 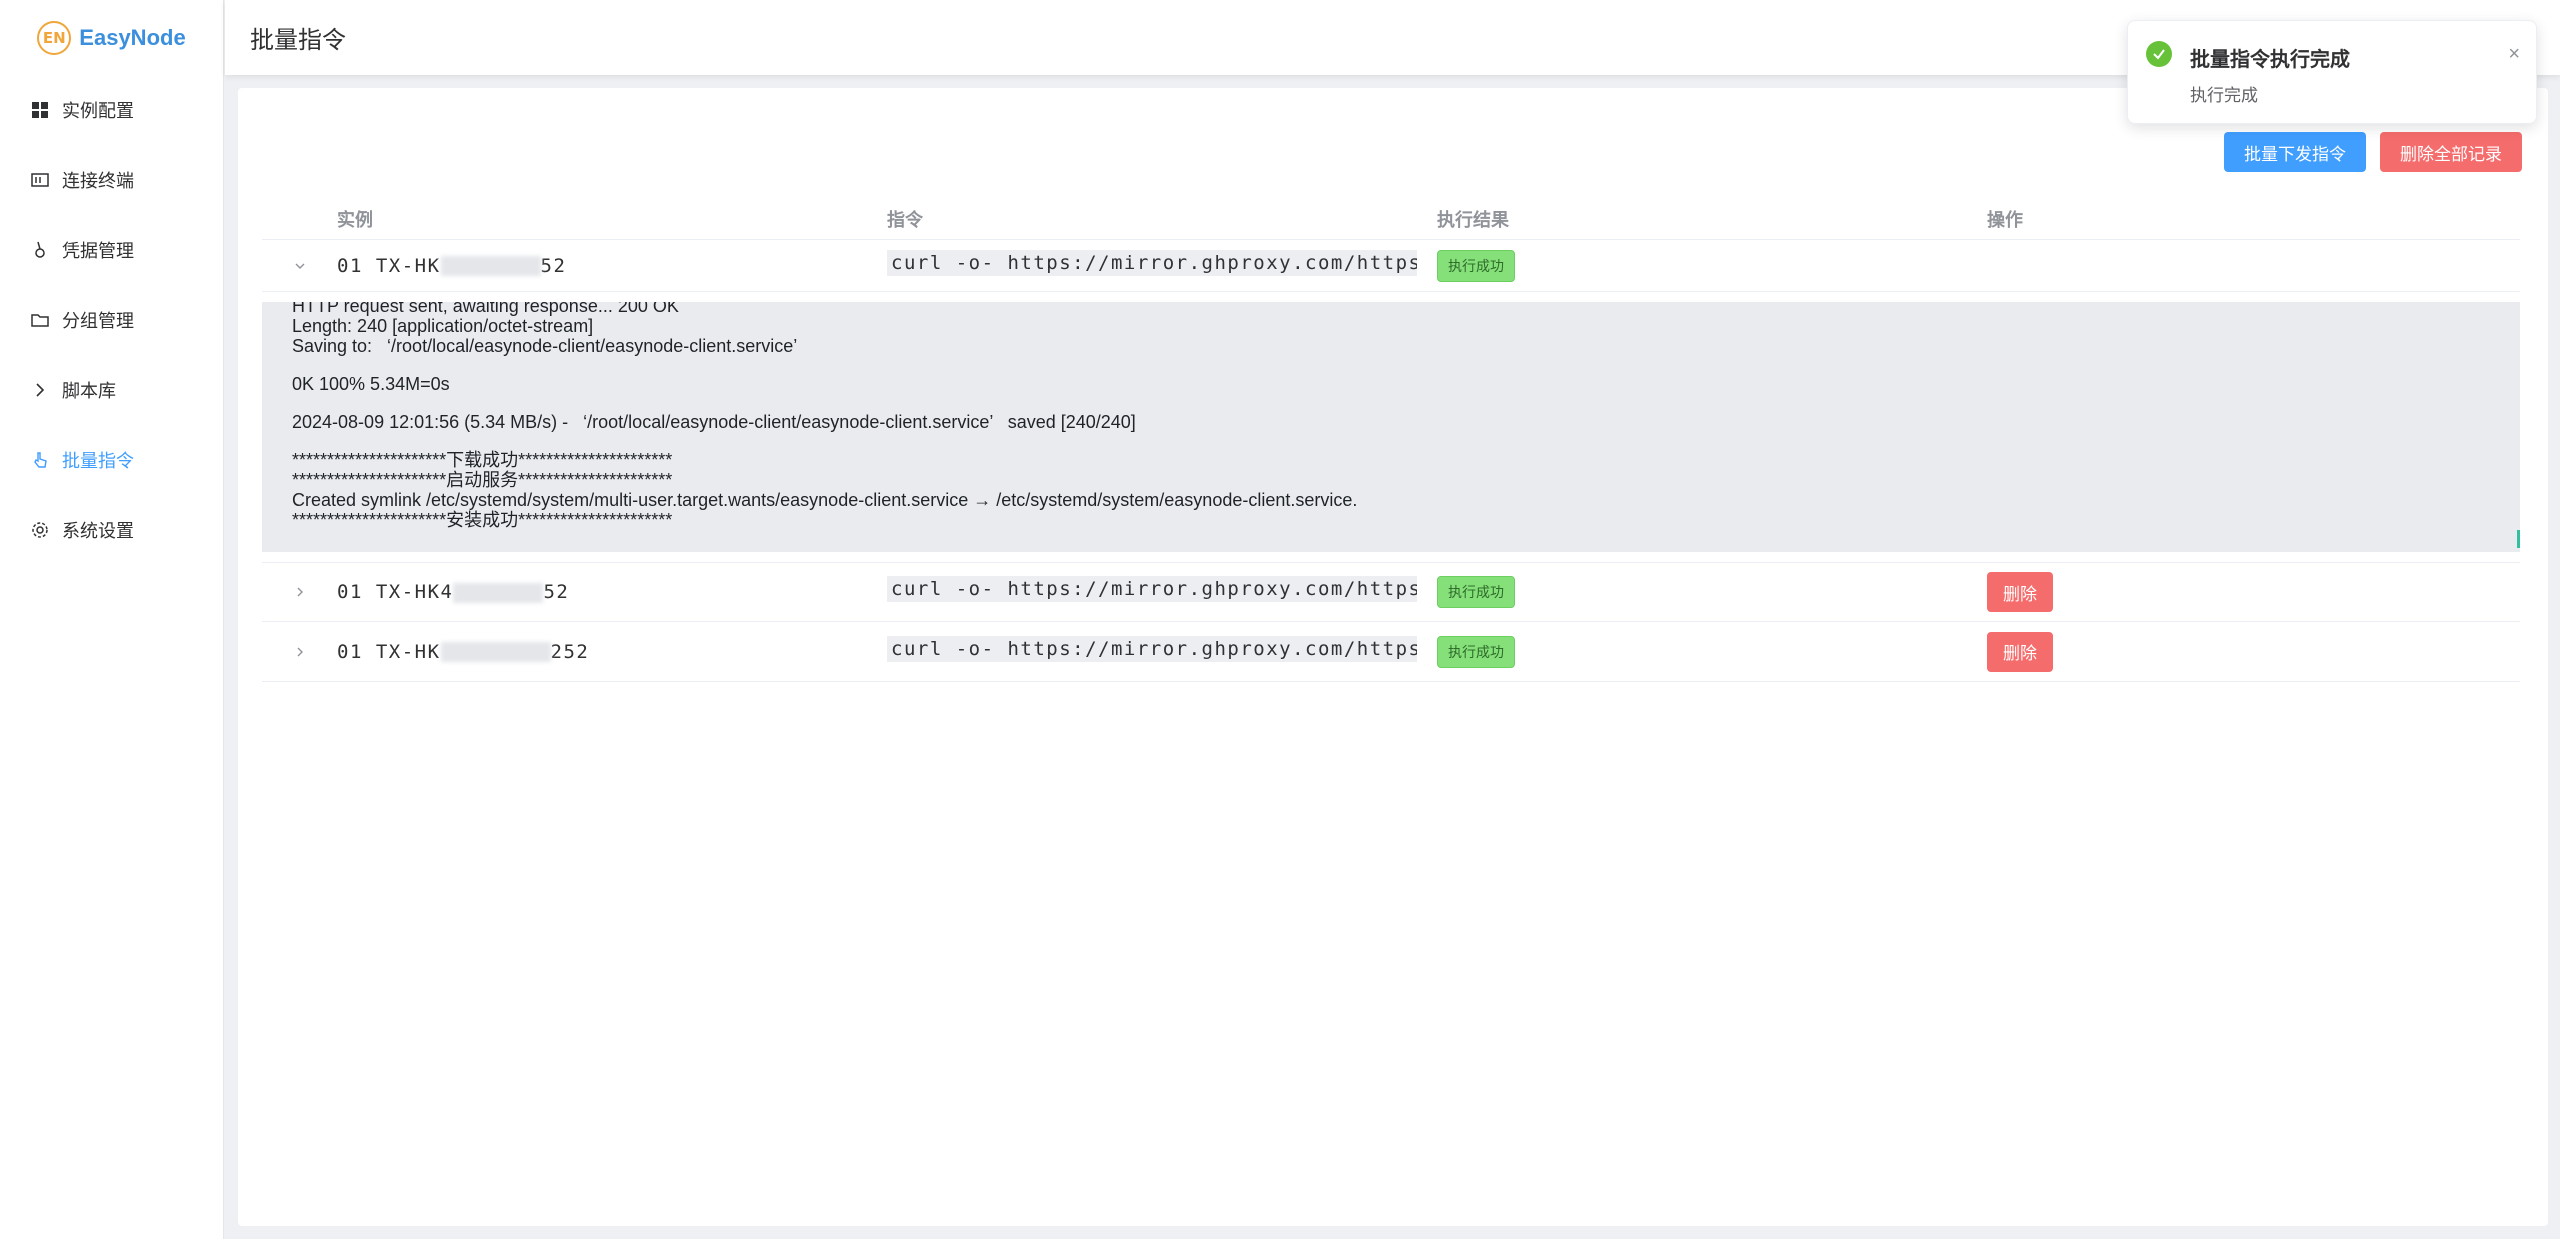 I want to click on table-header: 实例 指令 执行结果 操作, so click(x=1391, y=219).